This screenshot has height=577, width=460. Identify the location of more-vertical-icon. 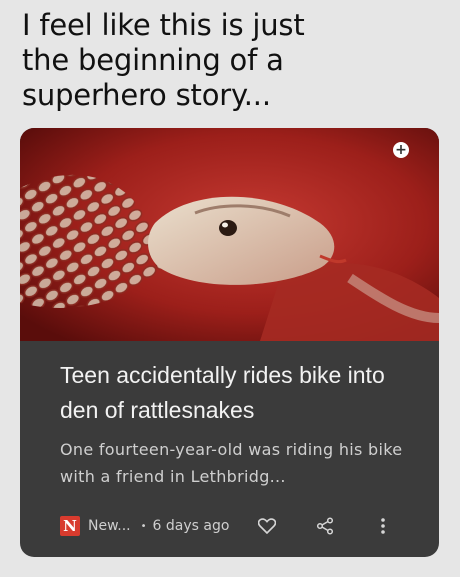
(383, 526).